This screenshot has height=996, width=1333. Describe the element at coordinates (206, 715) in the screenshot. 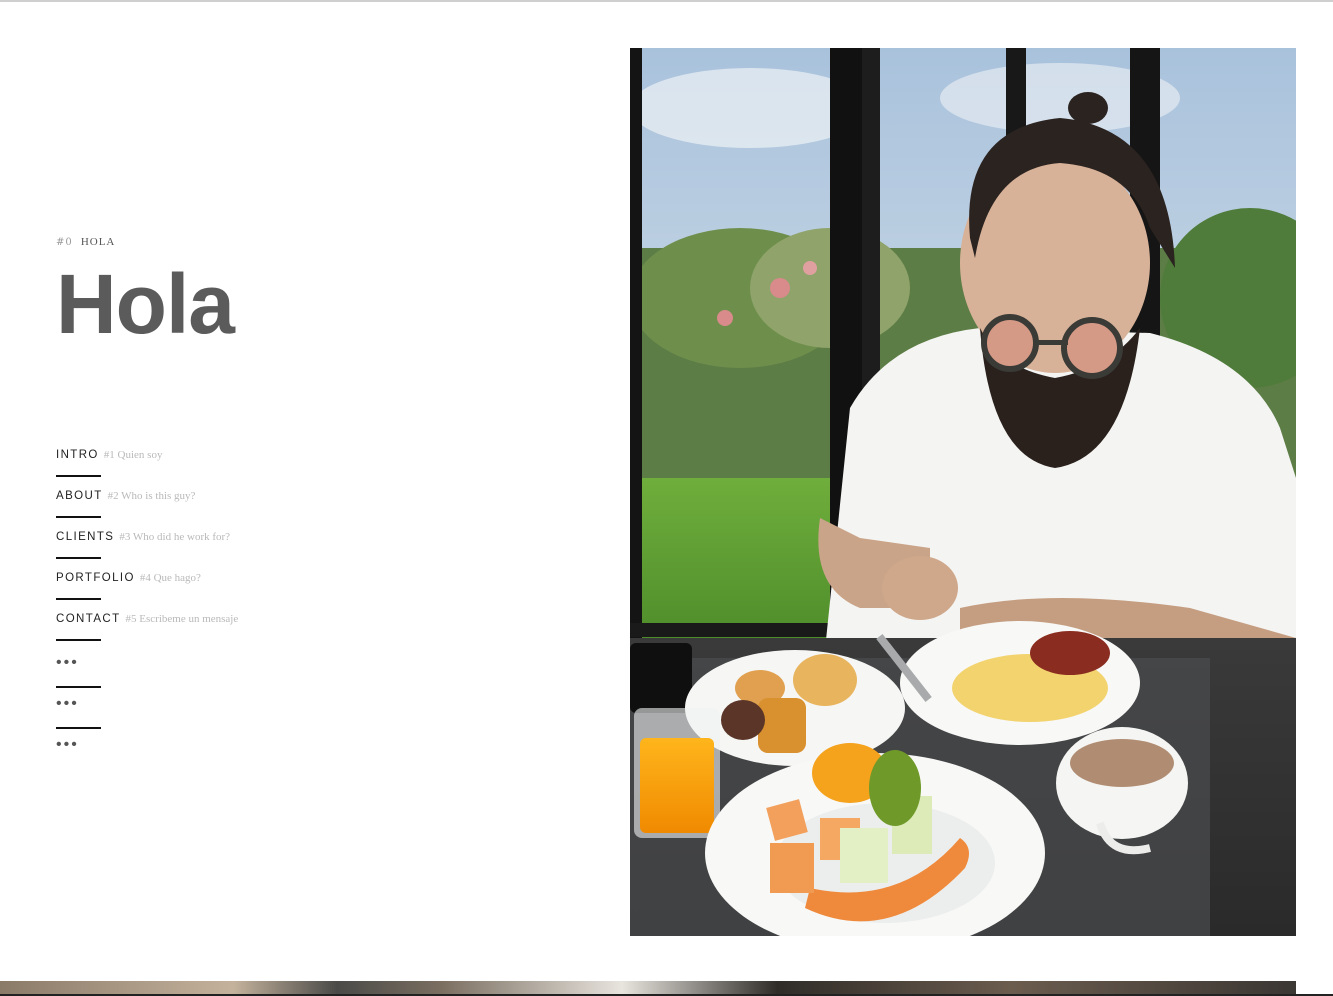

I see `nav-item-more-2: •••` at that location.